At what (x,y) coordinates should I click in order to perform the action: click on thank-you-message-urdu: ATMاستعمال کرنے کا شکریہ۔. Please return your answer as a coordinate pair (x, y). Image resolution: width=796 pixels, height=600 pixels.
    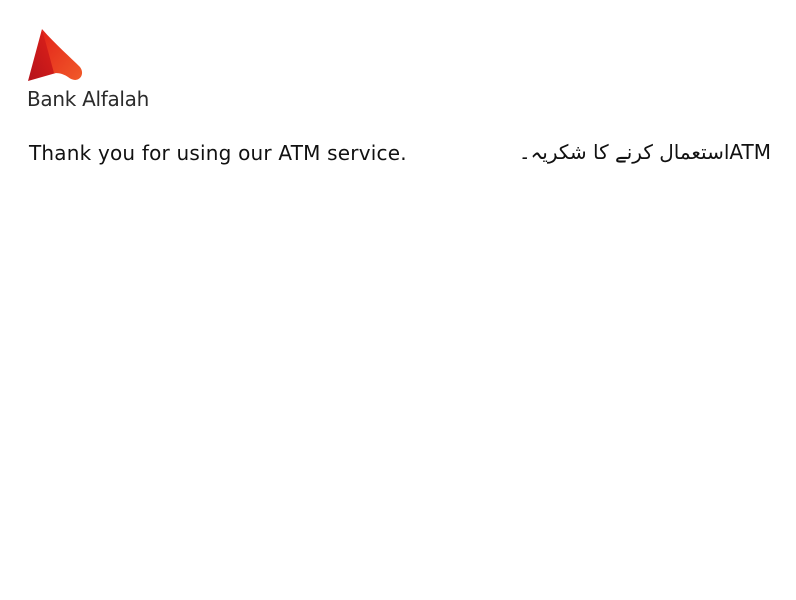
    Looking at the image, I should click on (644, 152).